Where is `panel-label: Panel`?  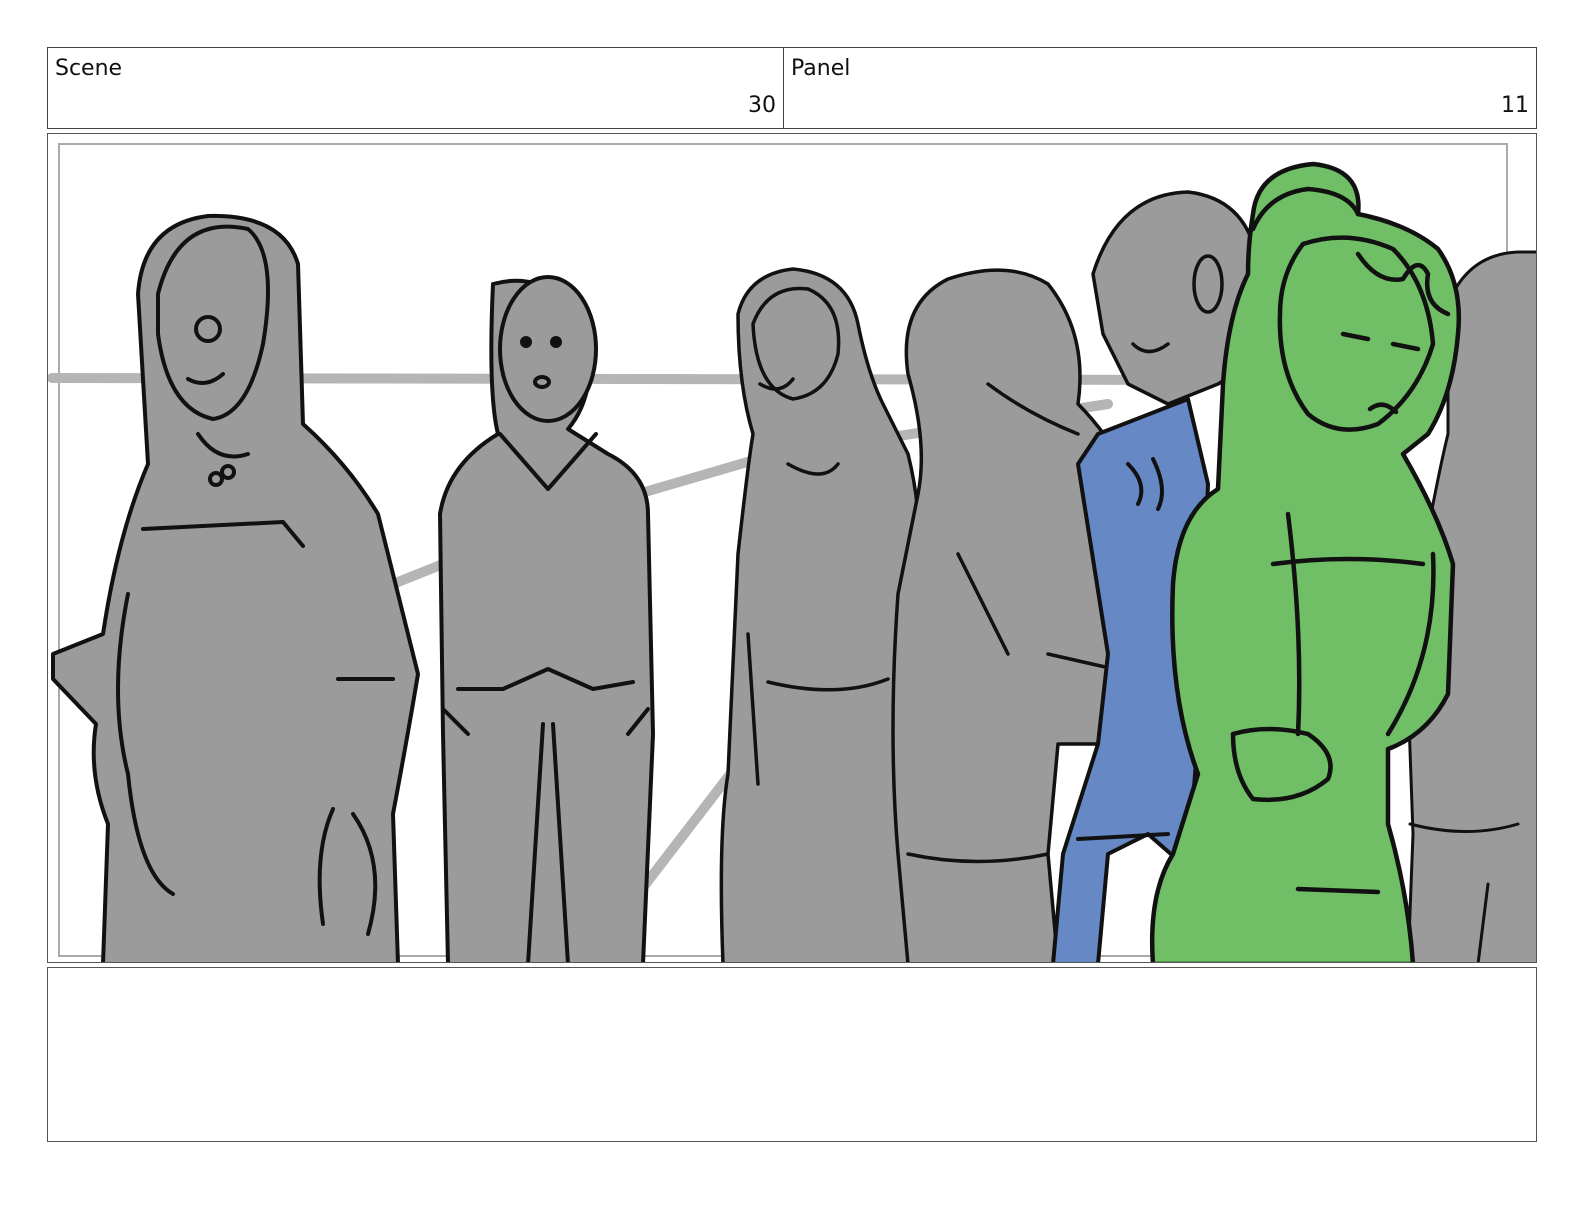 panel-label: Panel is located at coordinates (821, 68).